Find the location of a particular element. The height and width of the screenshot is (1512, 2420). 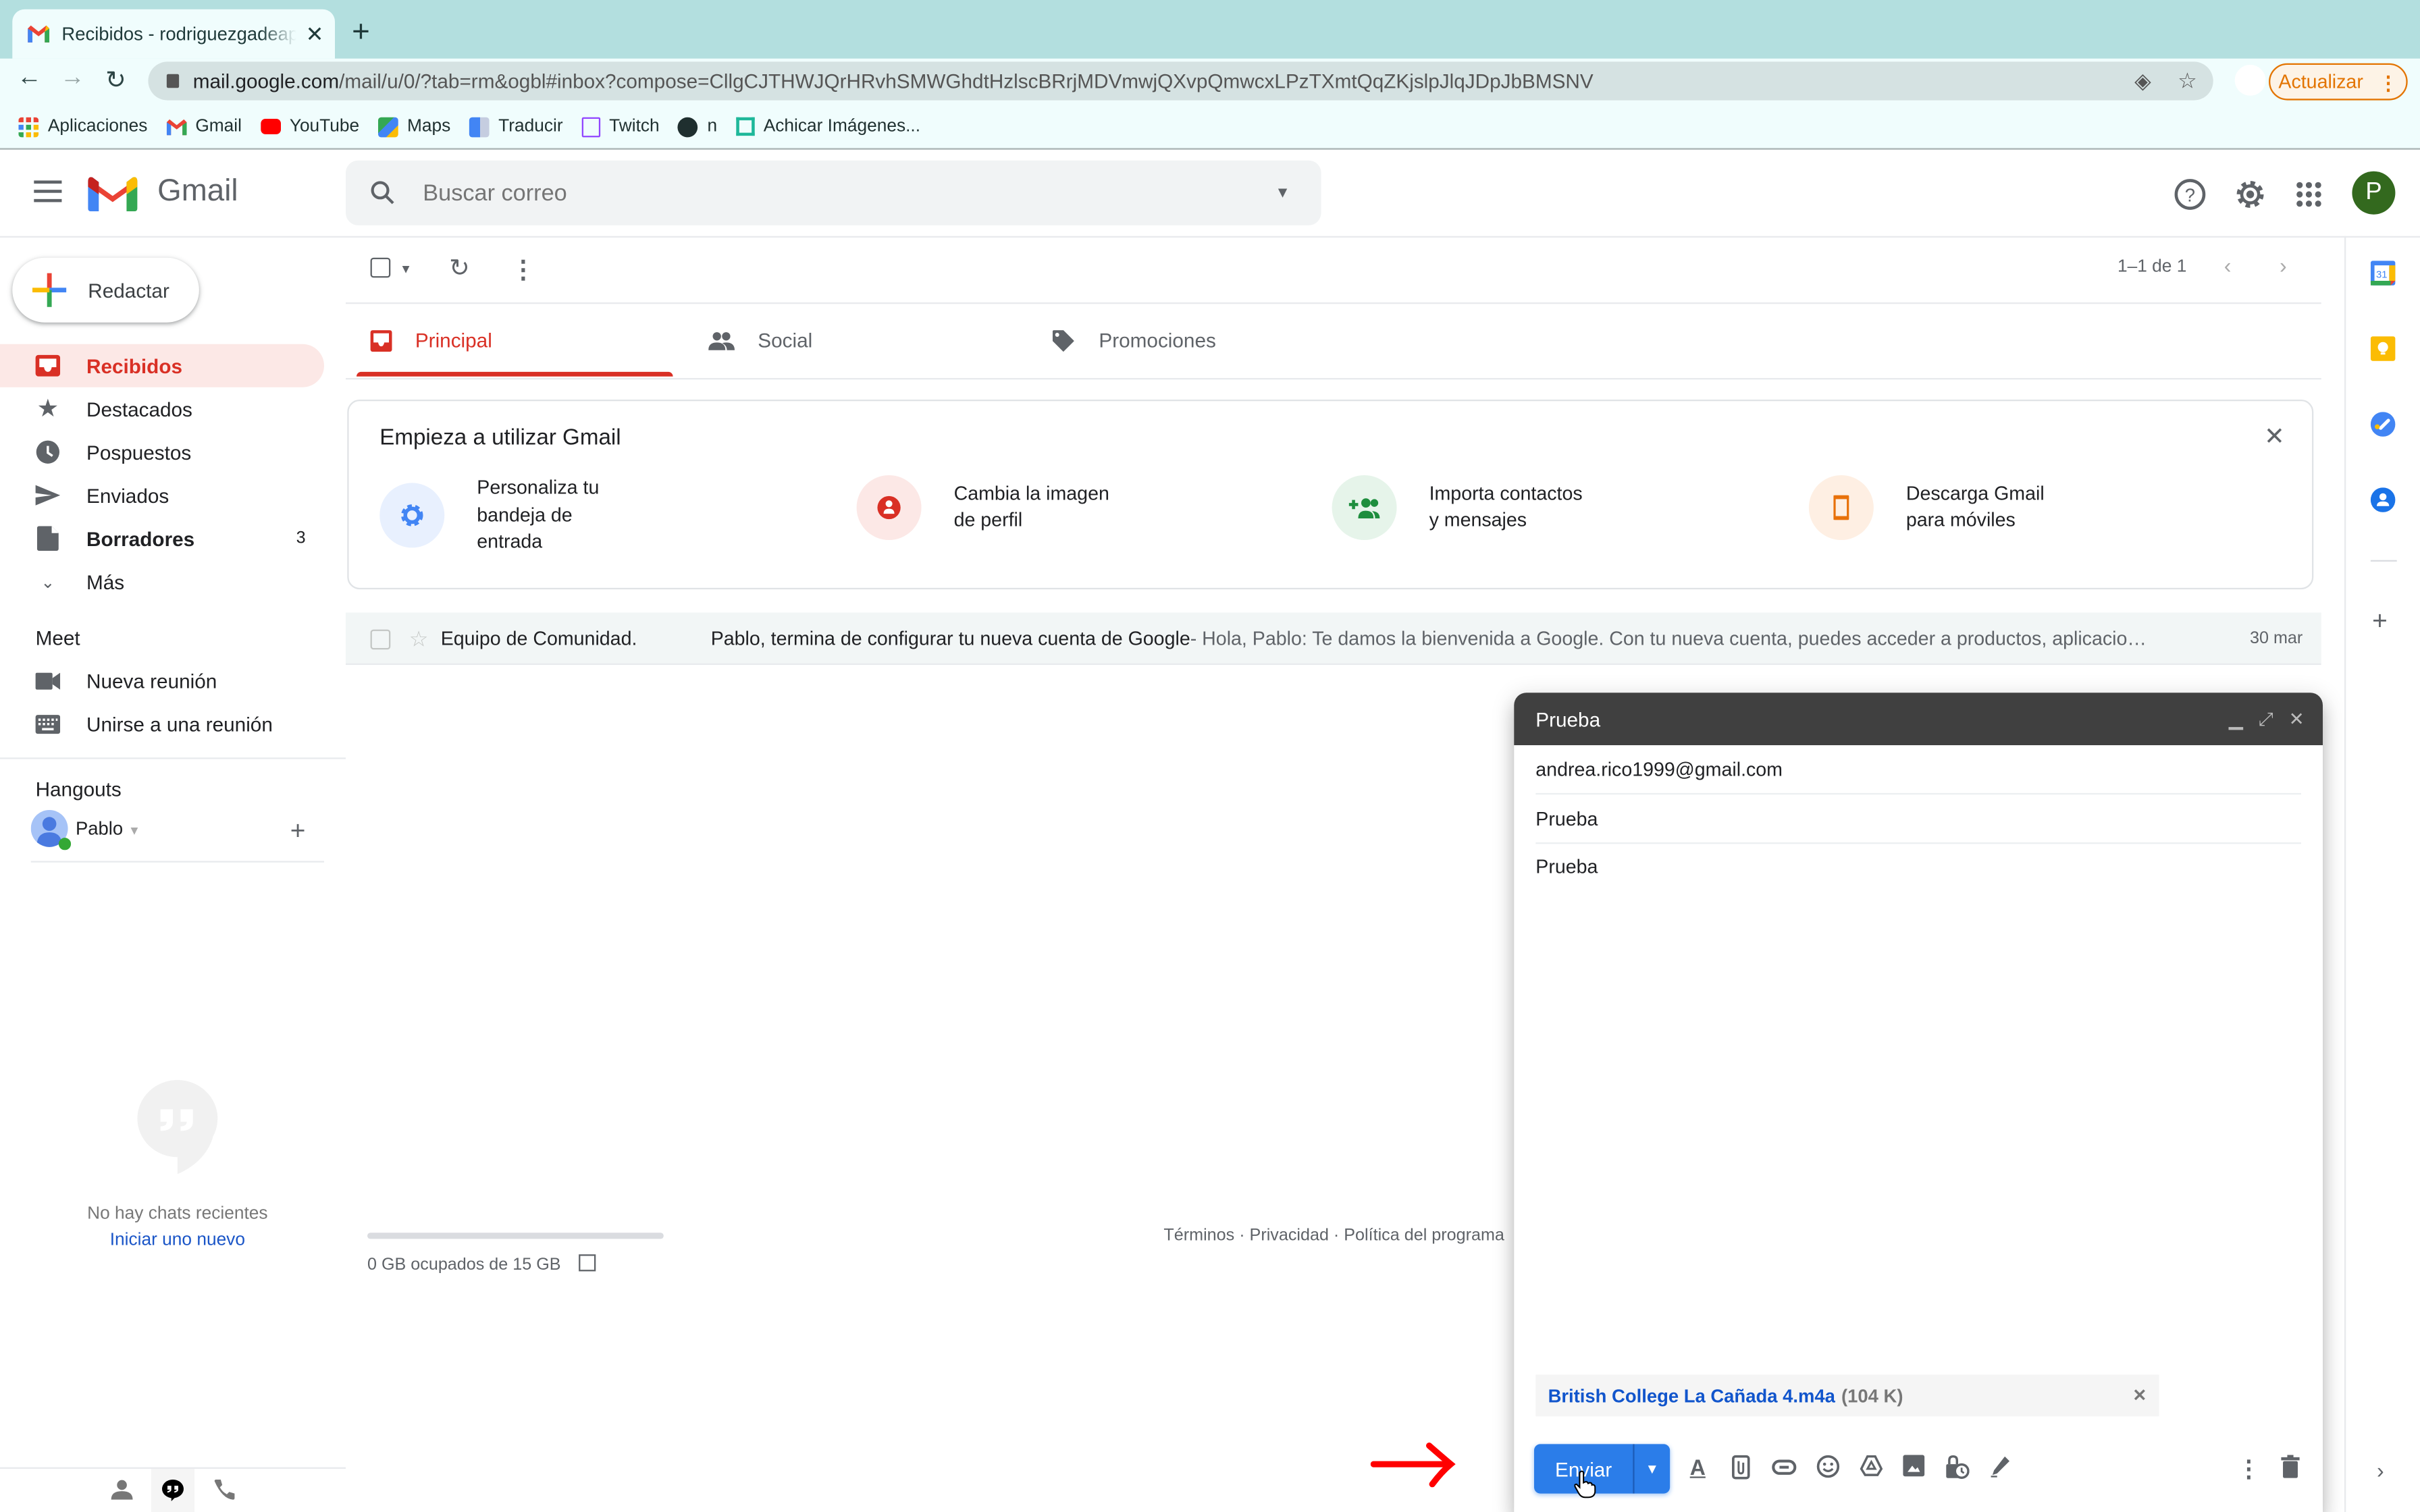

email-checkbox is located at coordinates (380, 638).